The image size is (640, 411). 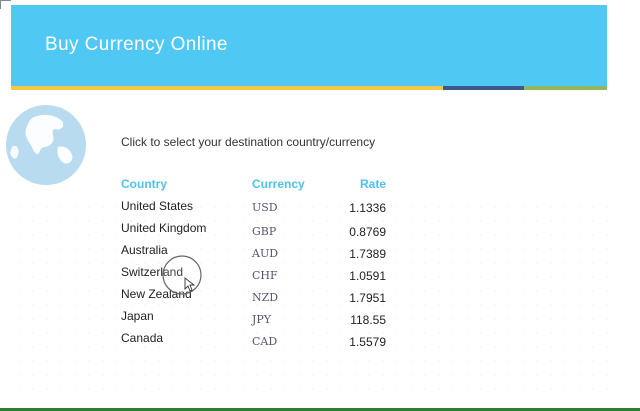 I want to click on currency-row-united-states: United States USD 1.1336, so click(x=255, y=210).